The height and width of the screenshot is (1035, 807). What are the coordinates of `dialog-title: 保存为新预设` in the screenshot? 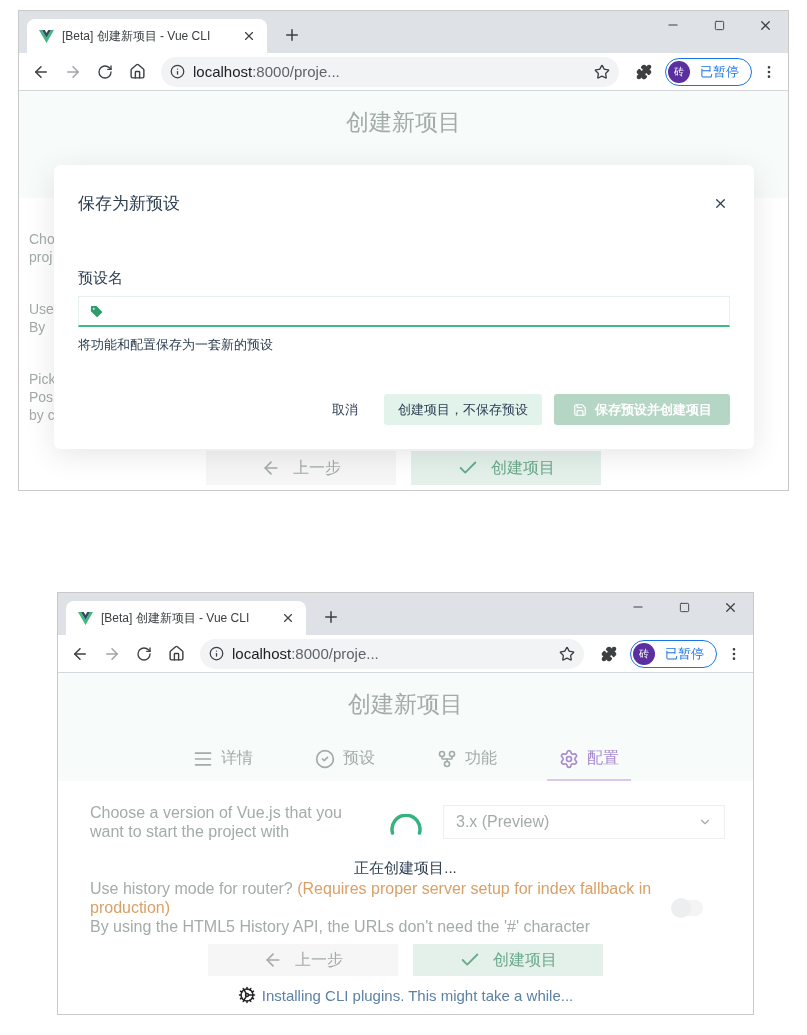 It's located at (129, 203).